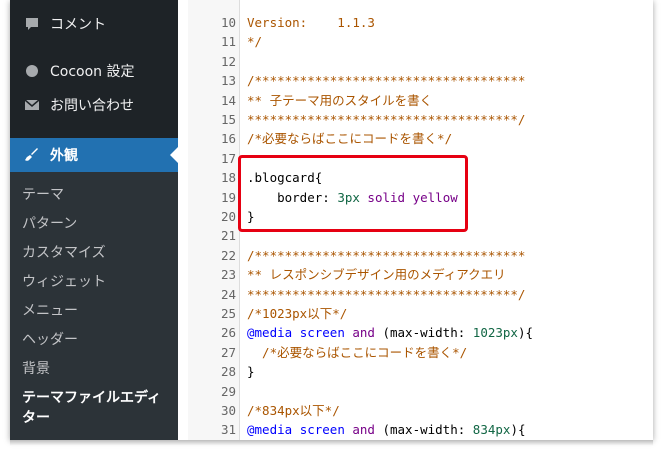  What do you see at coordinates (491, 430) in the screenshot?
I see `code-token: 834px` at bounding box center [491, 430].